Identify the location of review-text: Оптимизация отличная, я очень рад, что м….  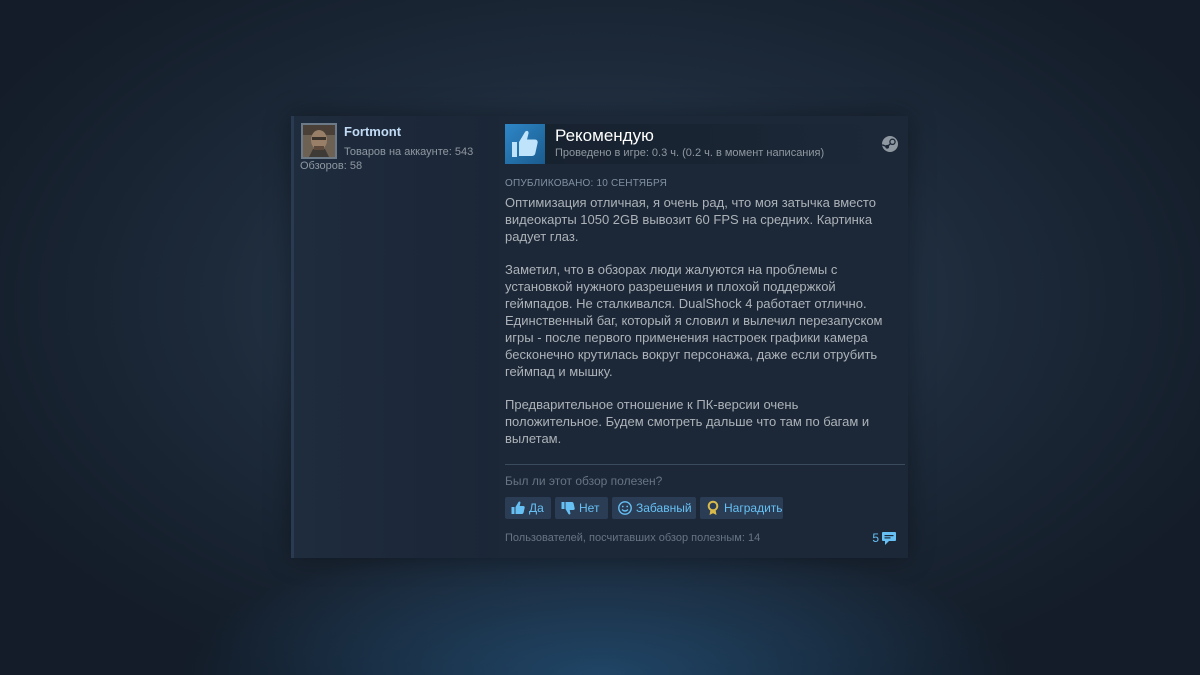
(700, 328).